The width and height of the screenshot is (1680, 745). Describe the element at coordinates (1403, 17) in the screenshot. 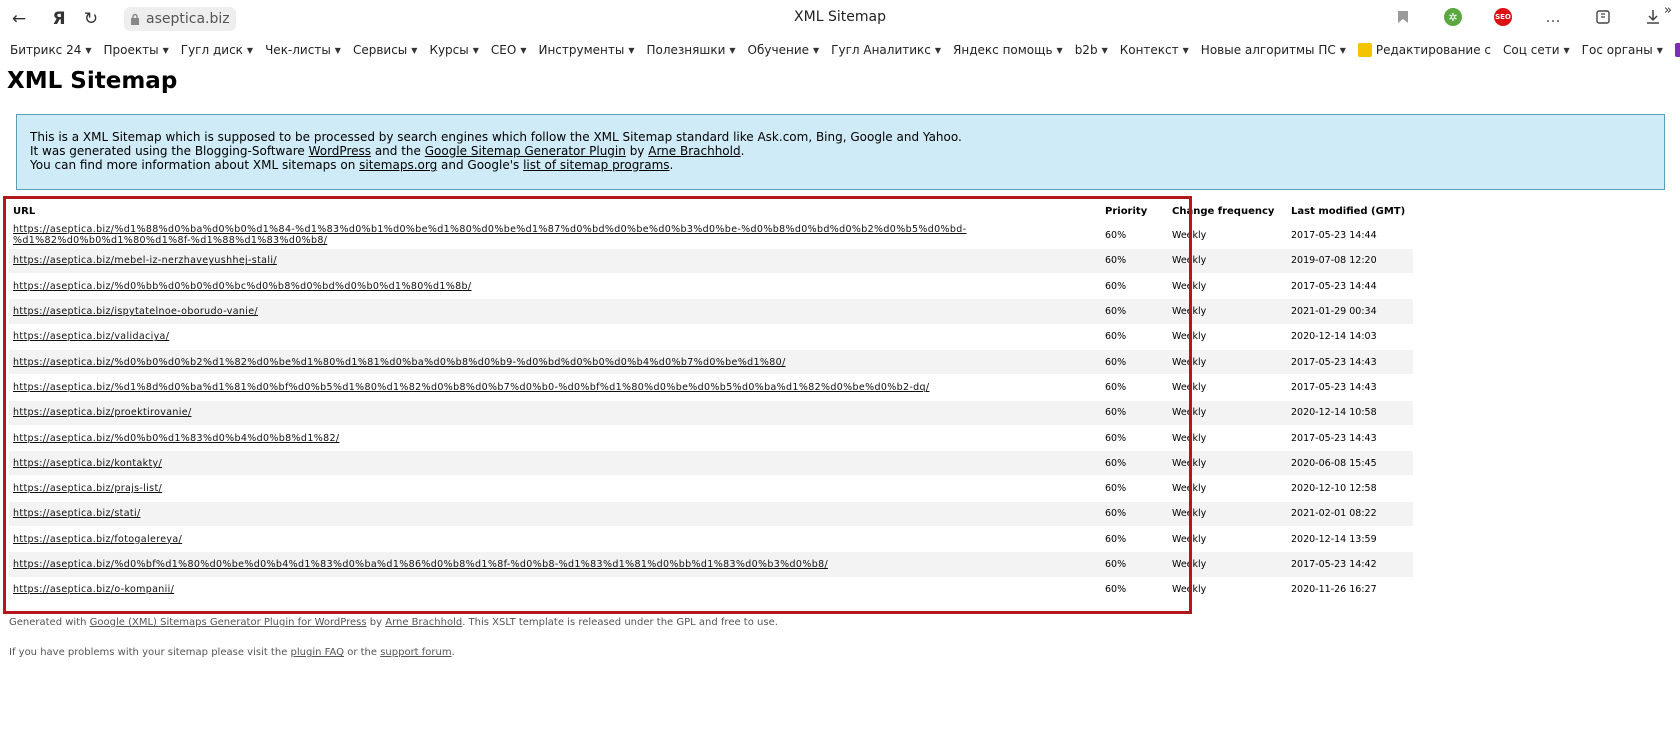

I see `bookmark-icon` at that location.